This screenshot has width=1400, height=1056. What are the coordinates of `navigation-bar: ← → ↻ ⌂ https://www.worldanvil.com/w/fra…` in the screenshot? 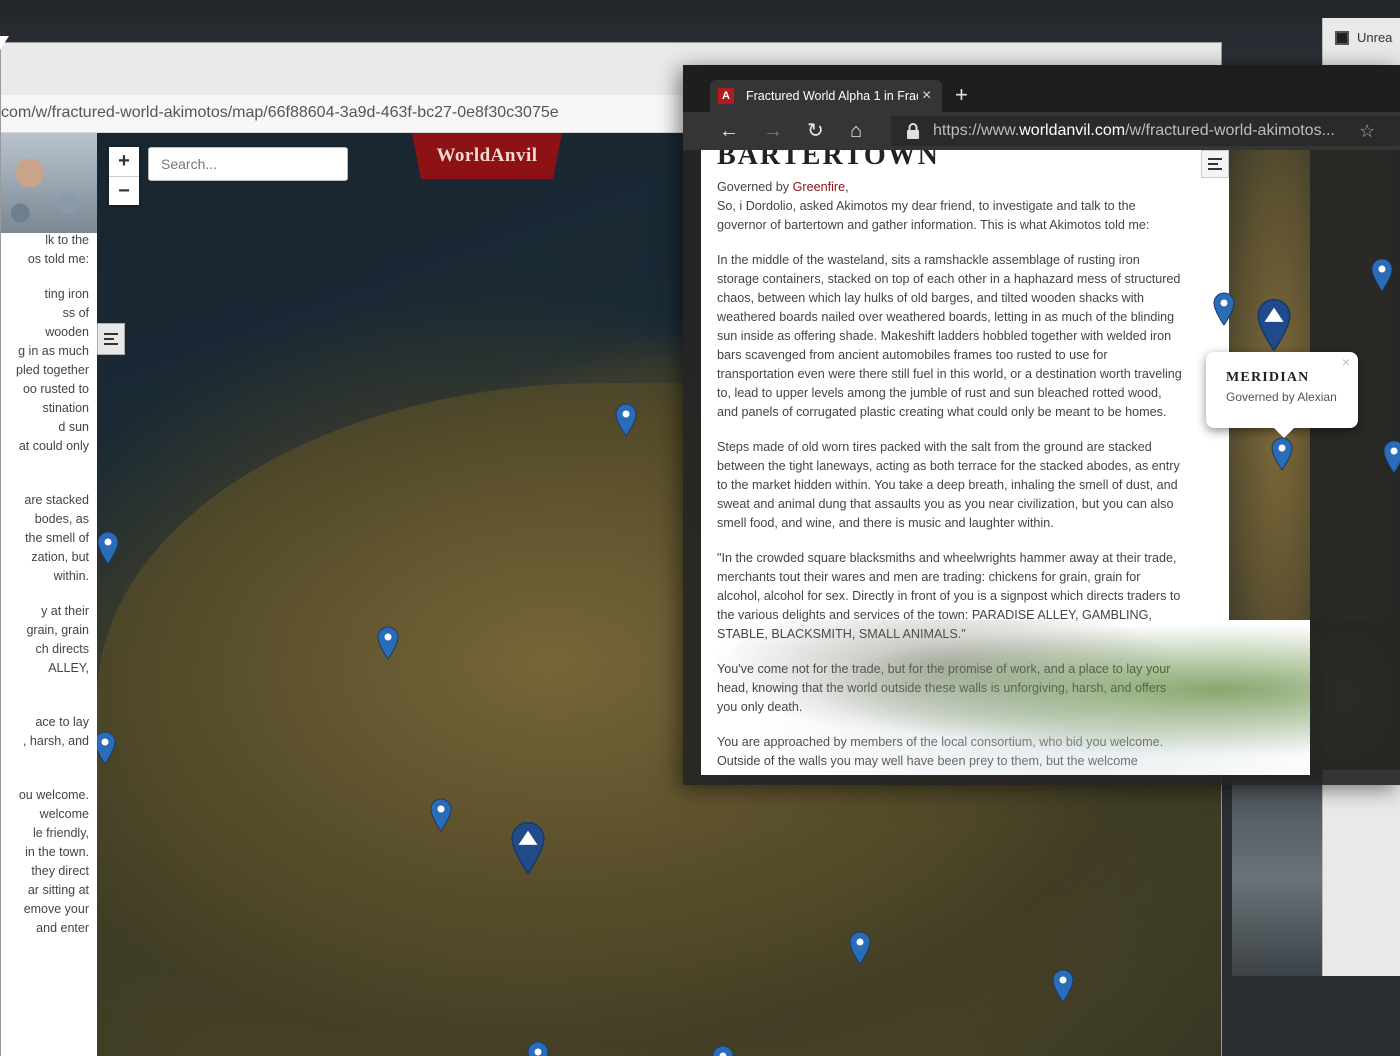 It's located at (1041, 131).